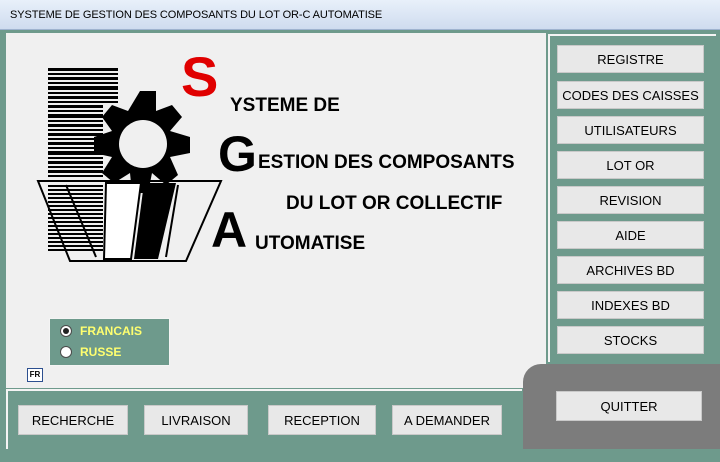 This screenshot has height=462, width=720. What do you see at coordinates (630, 235) in the screenshot?
I see `aide-button: AIDE` at bounding box center [630, 235].